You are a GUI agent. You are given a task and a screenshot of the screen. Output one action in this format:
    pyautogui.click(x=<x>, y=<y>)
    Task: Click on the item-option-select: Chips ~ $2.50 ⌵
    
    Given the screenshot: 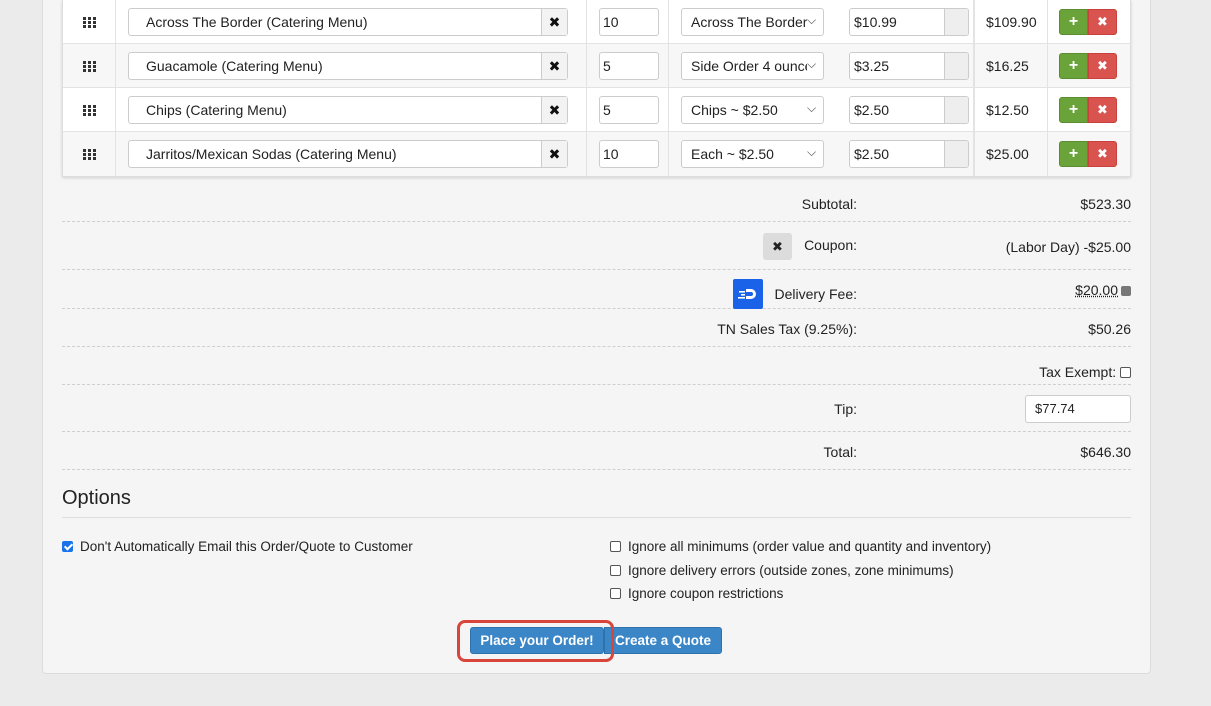 What is the action you would take?
    pyautogui.click(x=752, y=110)
    